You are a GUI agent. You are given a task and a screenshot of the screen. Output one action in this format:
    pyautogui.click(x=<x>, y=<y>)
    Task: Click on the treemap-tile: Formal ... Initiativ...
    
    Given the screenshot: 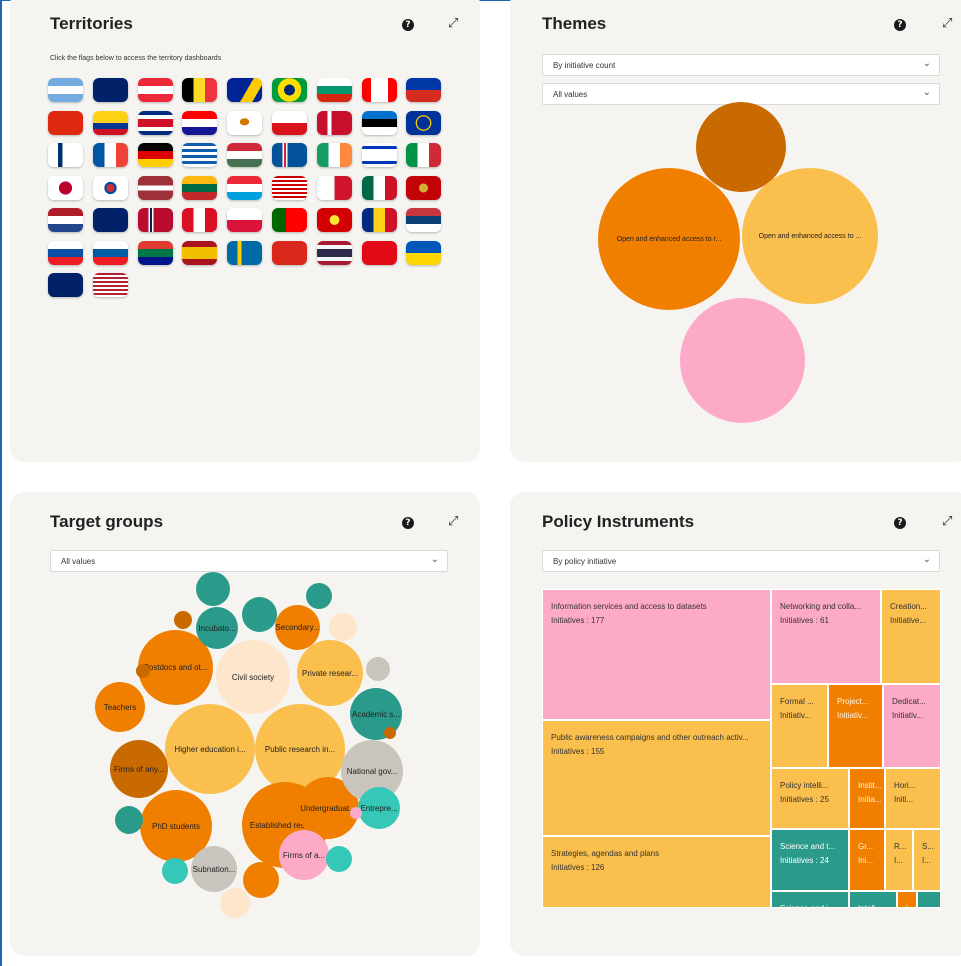 What is the action you would take?
    pyautogui.click(x=799, y=726)
    